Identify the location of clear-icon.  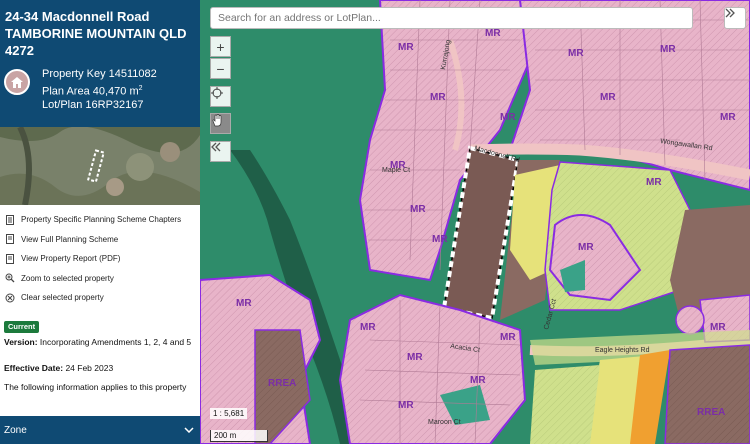
(10, 298).